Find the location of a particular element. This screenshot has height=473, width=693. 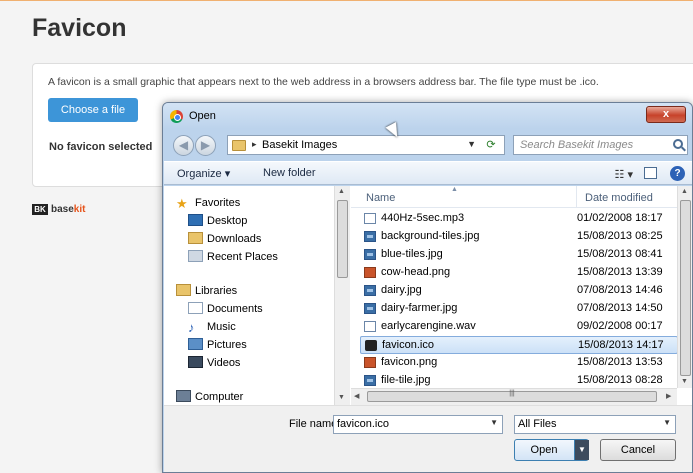

star-icon: ★ is located at coordinates (182, 203).